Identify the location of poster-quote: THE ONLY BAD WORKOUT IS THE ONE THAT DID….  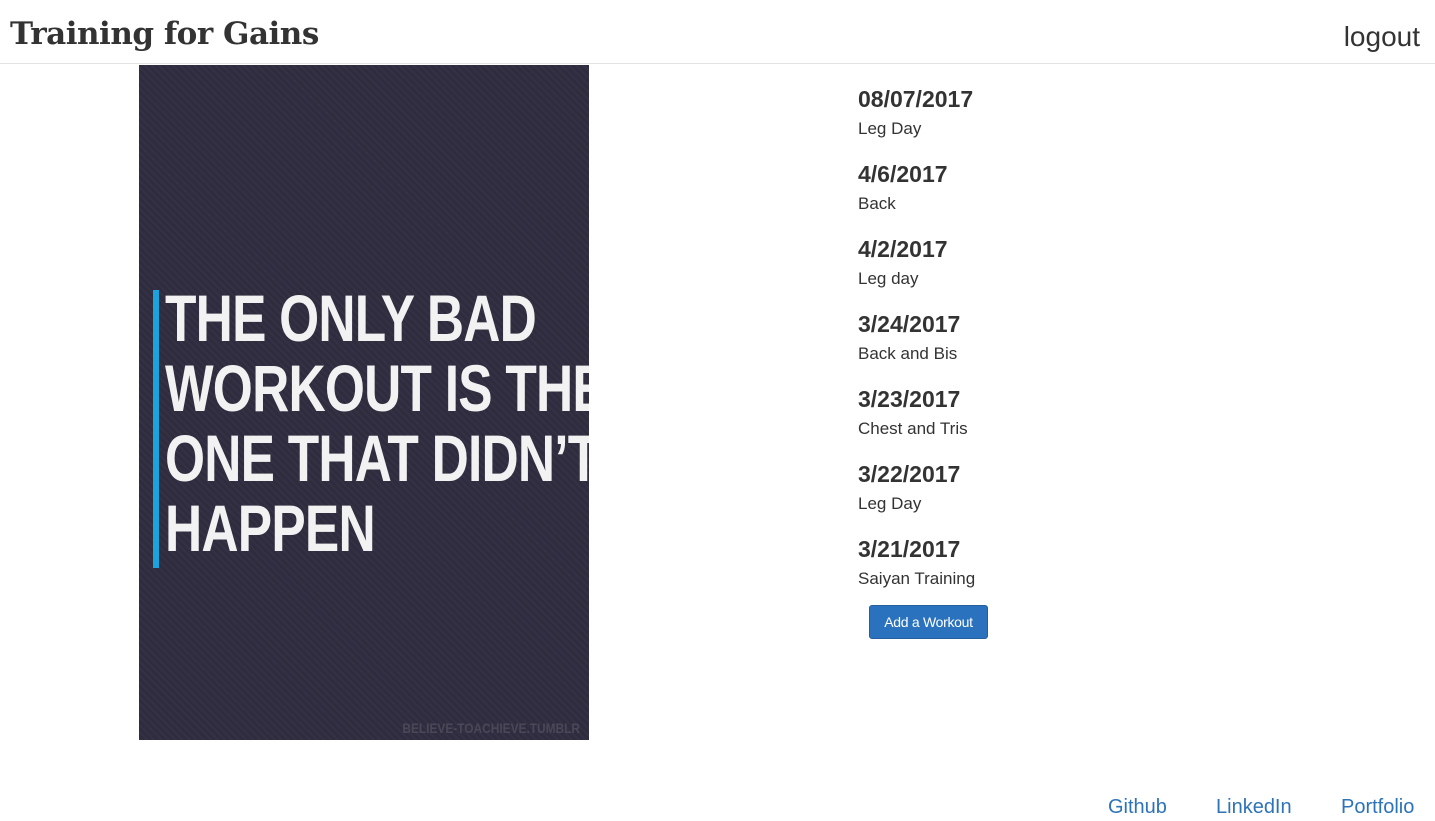
(377, 423).